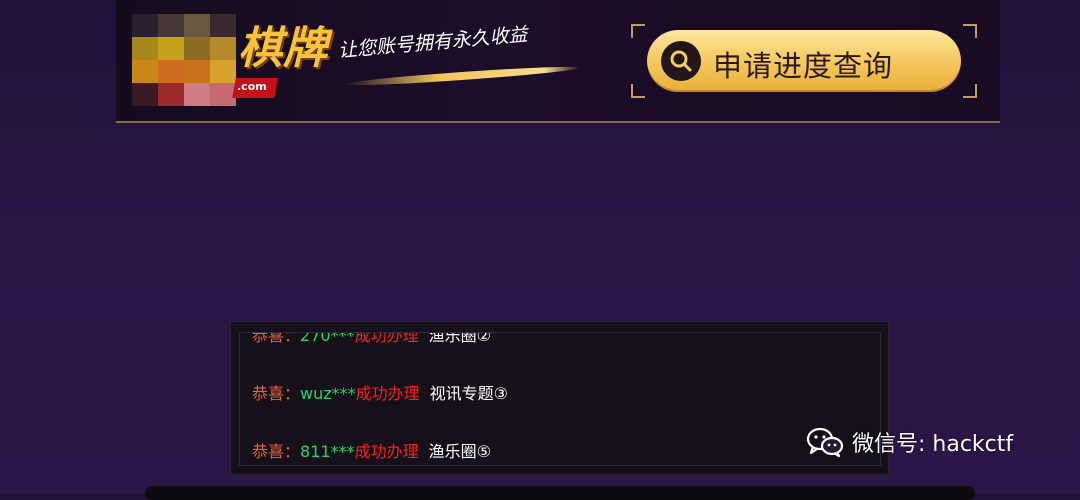 This screenshot has width=1080, height=500. What do you see at coordinates (459, 451) in the screenshot?
I see `notice-product: 渔乐圈⑤` at bounding box center [459, 451].